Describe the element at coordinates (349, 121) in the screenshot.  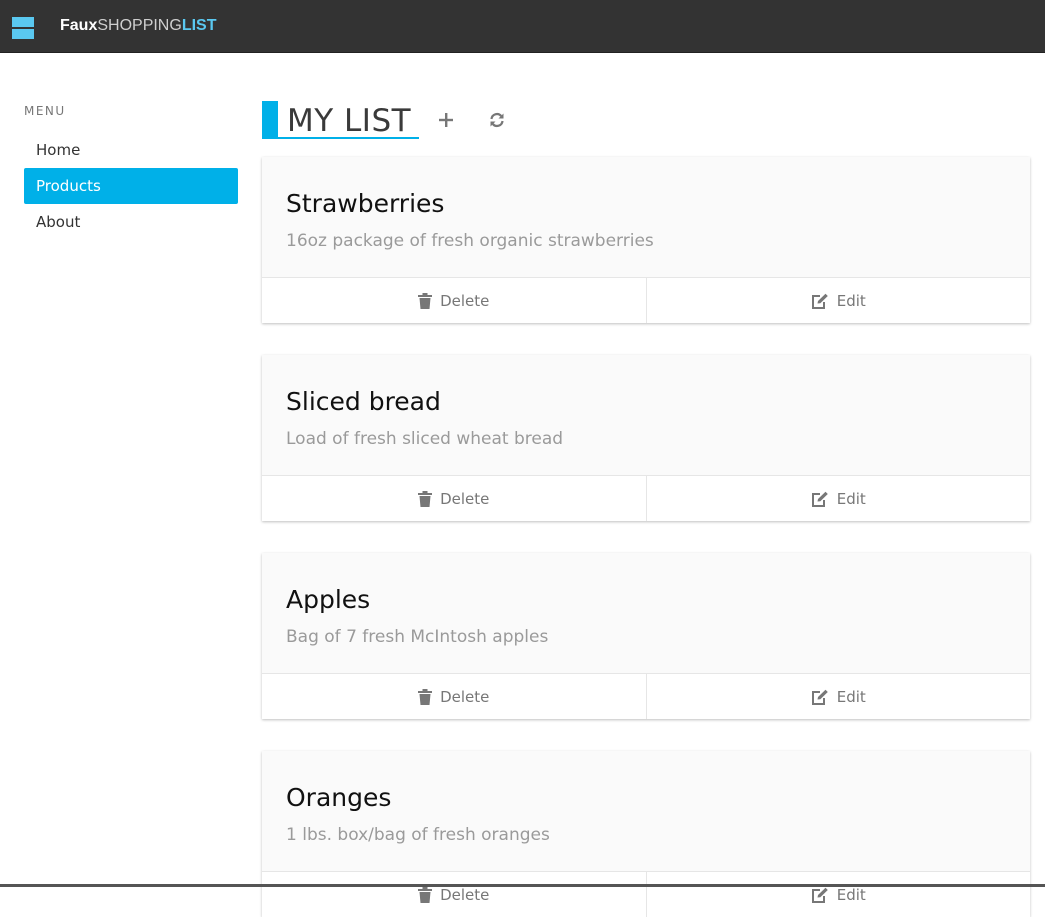
I see `page-title: MY LIST` at that location.